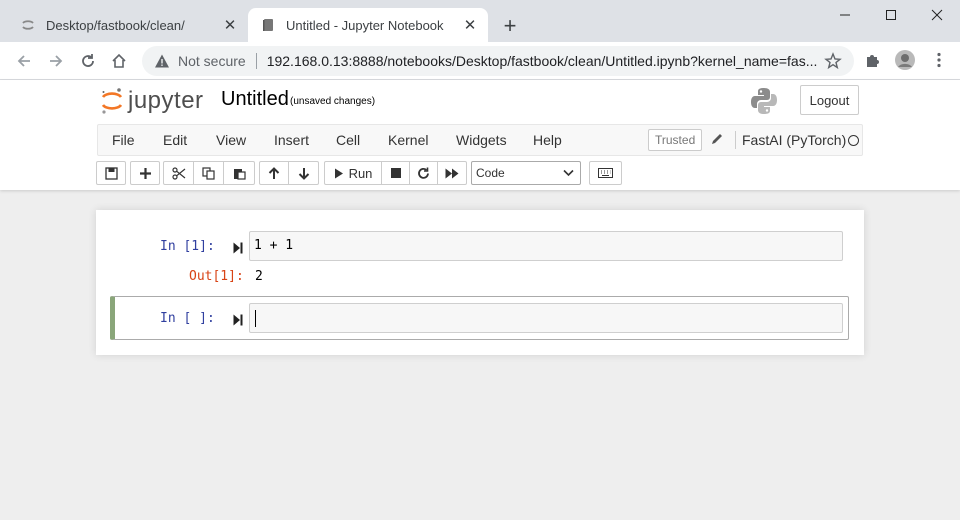  I want to click on arrow-down-icon, so click(303, 173).